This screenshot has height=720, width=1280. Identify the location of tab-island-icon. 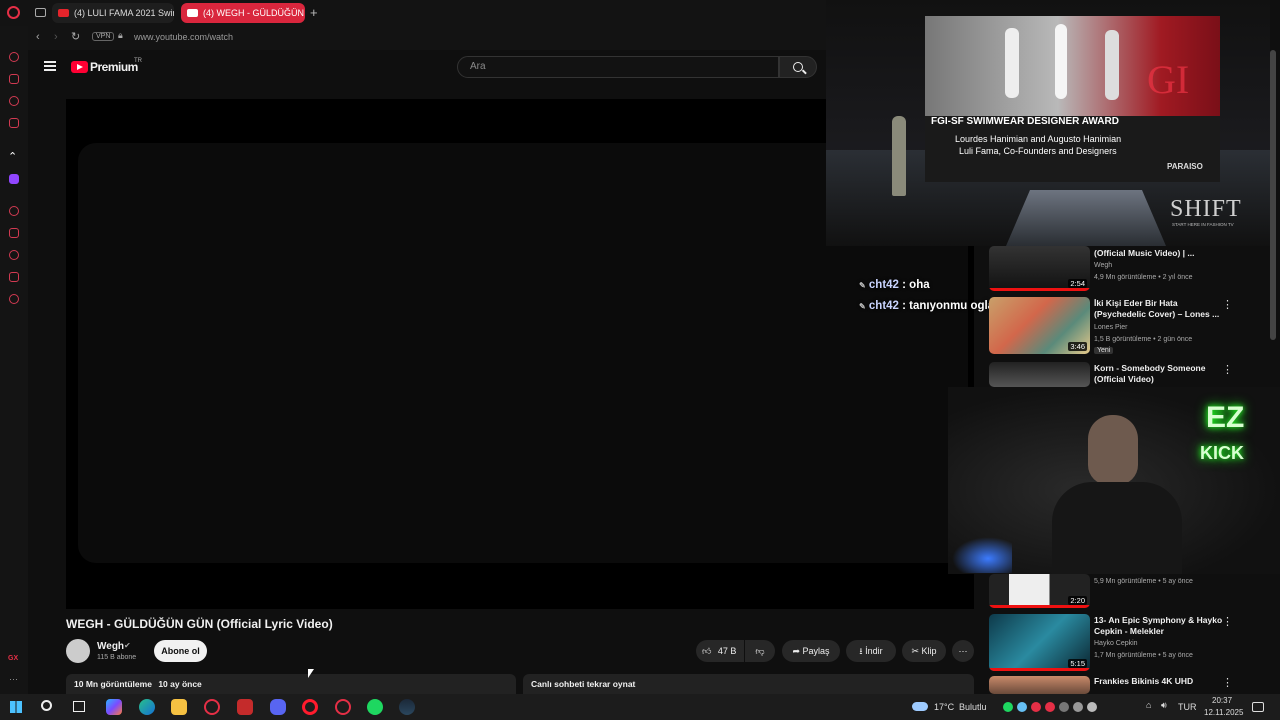
(40, 12).